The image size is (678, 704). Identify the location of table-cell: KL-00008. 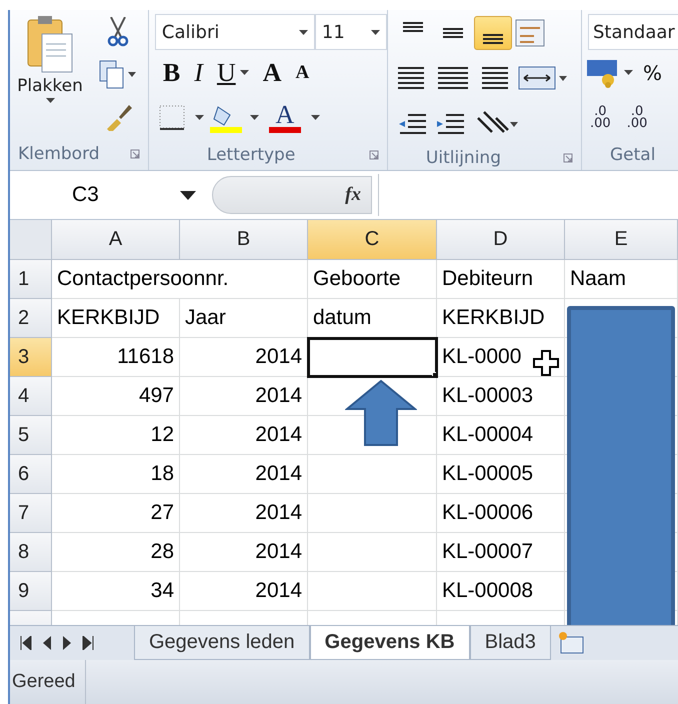
(501, 591).